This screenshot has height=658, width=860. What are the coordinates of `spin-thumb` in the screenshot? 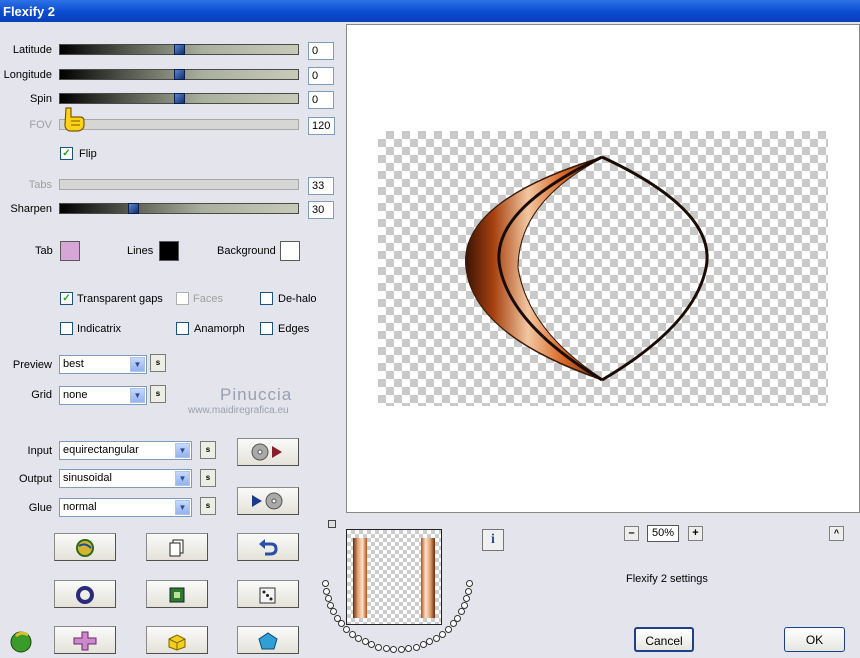 It's located at (179, 98).